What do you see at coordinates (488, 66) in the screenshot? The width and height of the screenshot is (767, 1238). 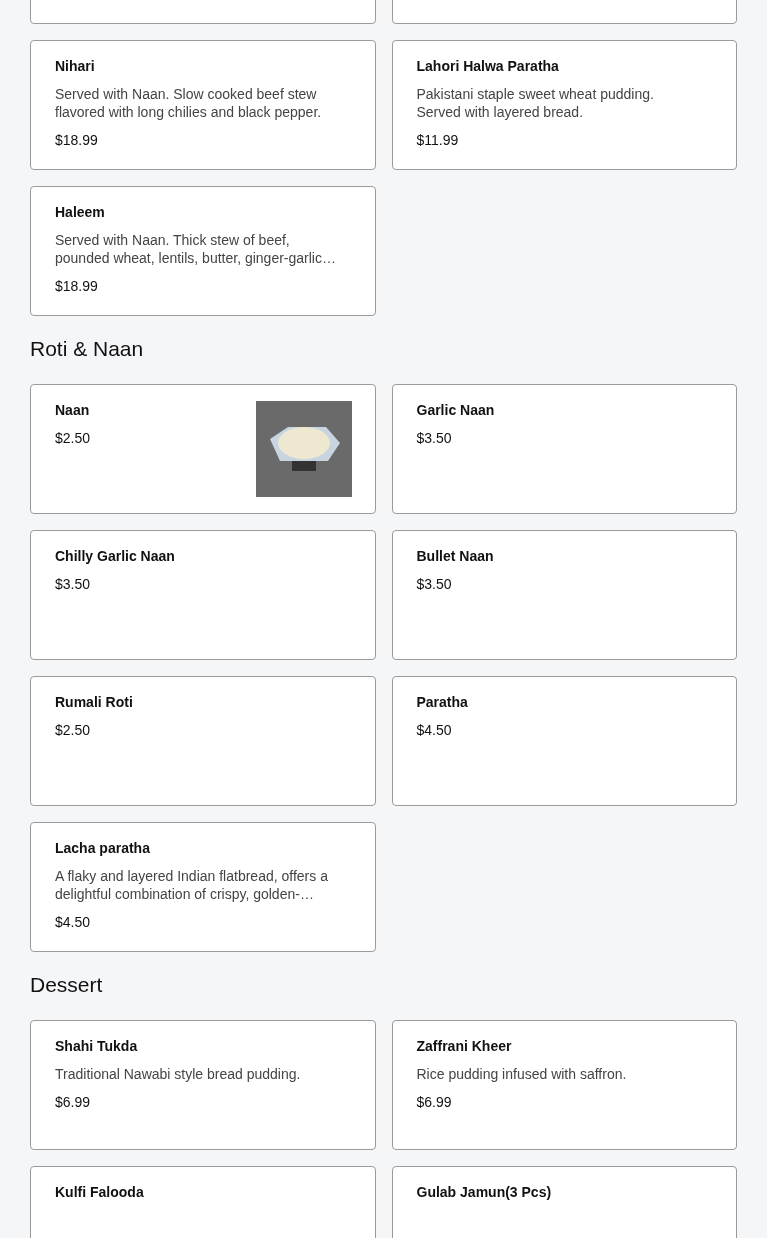 I see `item-name: Lahori Halwa Paratha` at bounding box center [488, 66].